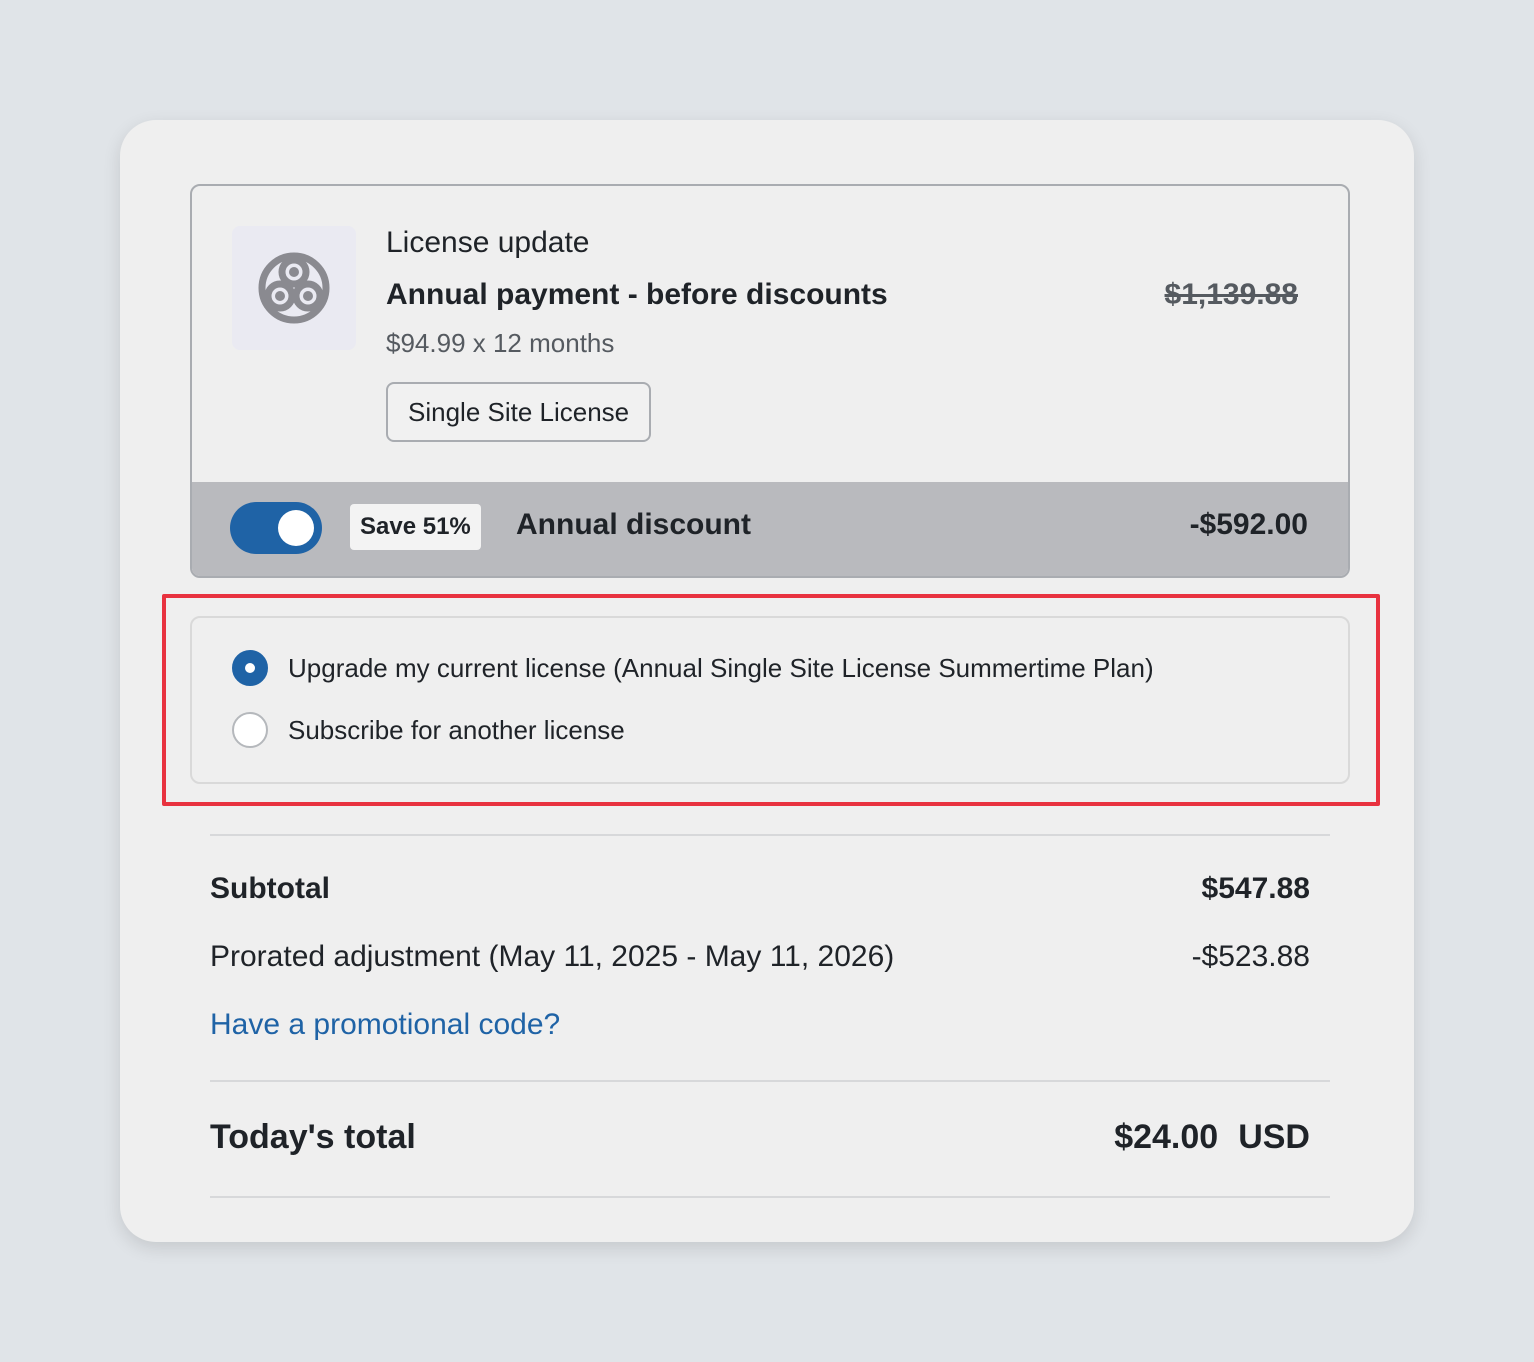  Describe the element at coordinates (500, 343) in the screenshot. I see `monthly-breakdown: $94.99 x 12 months` at that location.